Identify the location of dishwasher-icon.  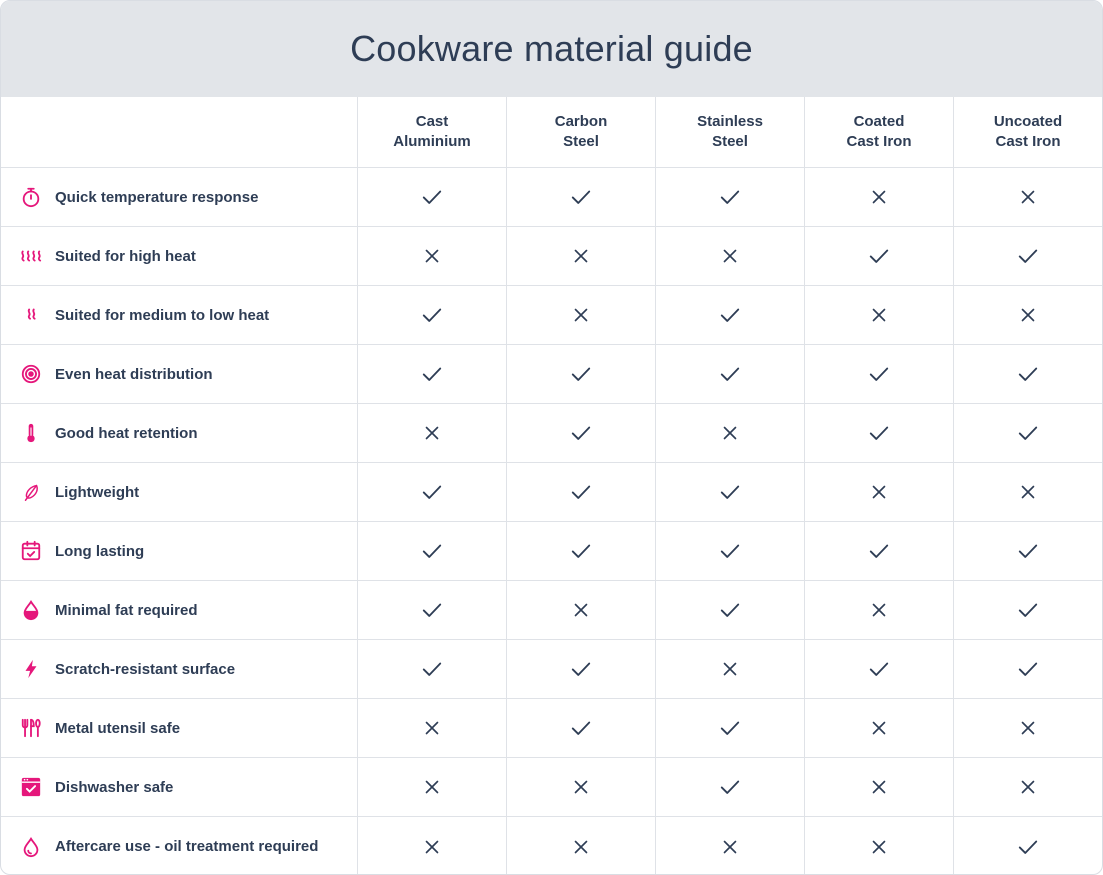
(31, 787).